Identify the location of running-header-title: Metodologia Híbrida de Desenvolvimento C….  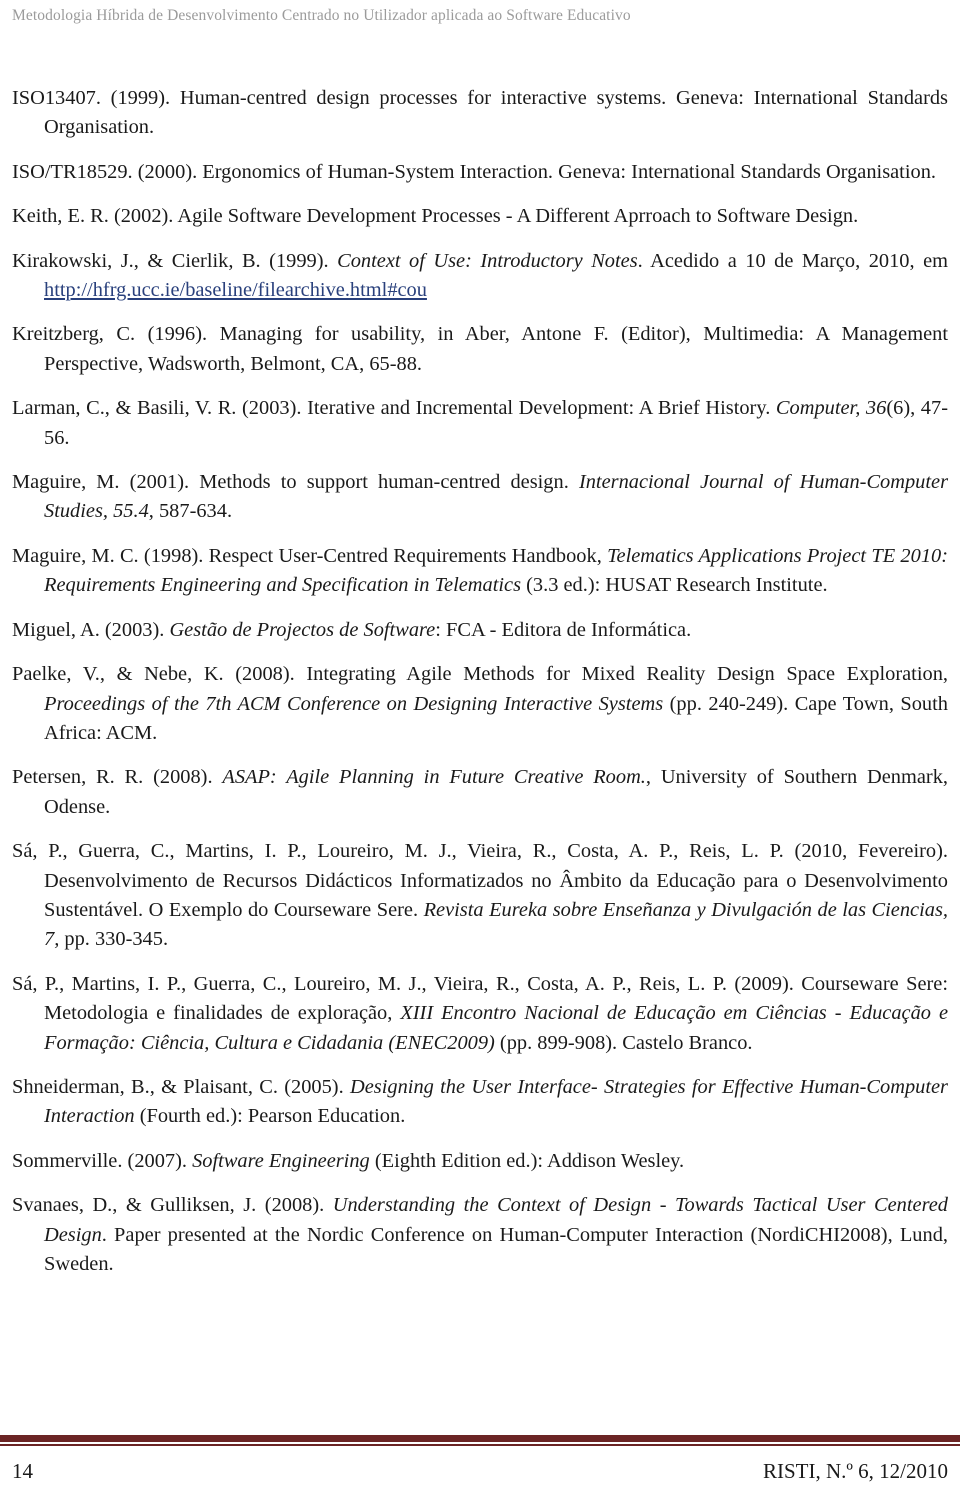
(321, 15).